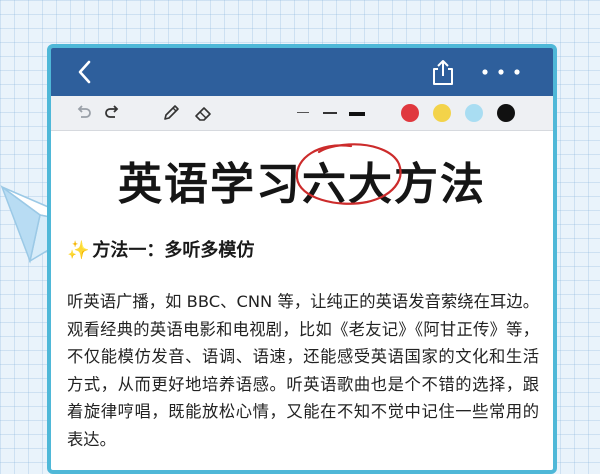  I want to click on method-name: 多听多模仿, so click(209, 250).